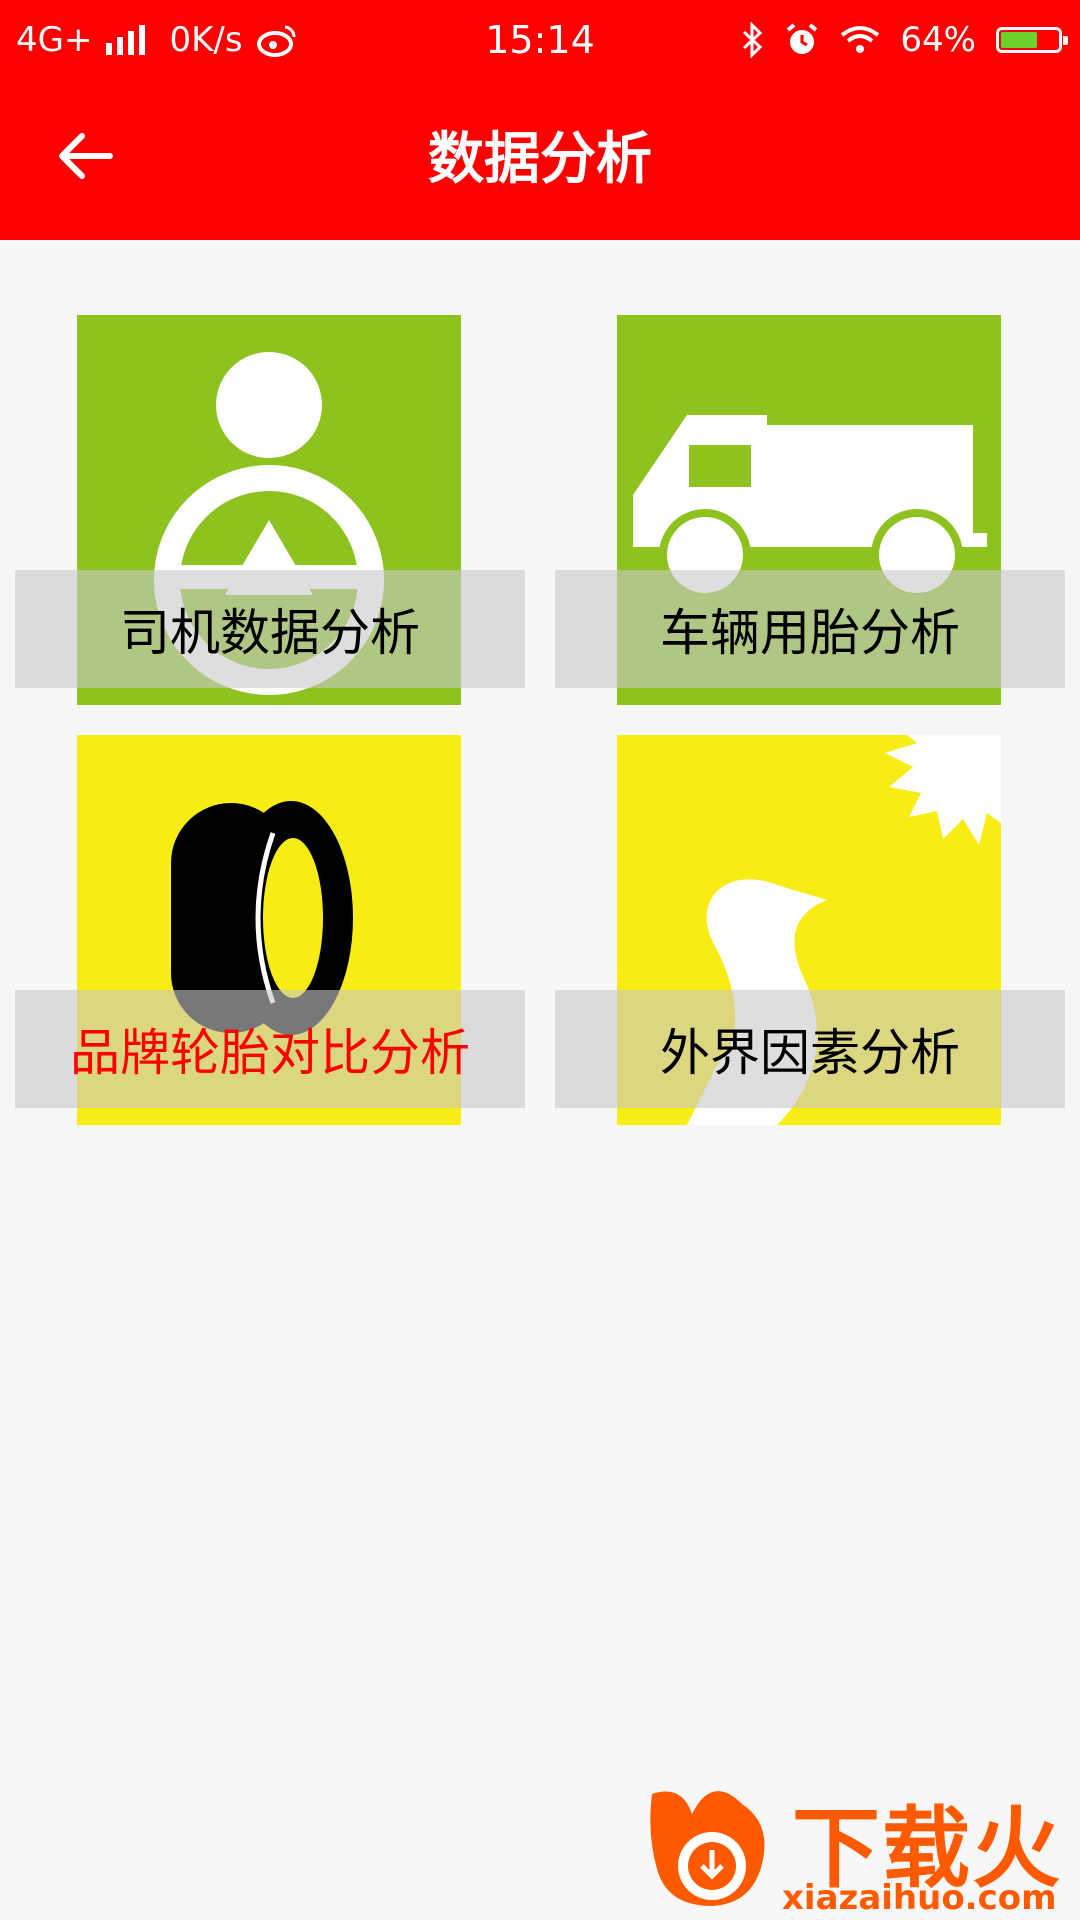 This screenshot has width=1080, height=1920. Describe the element at coordinates (753, 40) in the screenshot. I see `bluetooth-icon` at that location.